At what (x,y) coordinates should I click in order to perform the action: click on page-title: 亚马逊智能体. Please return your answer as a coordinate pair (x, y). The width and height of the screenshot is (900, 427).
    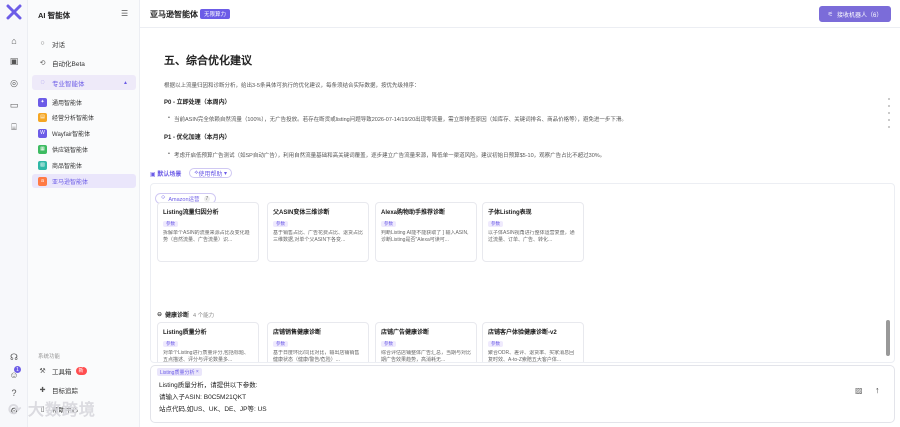
    Looking at the image, I should click on (174, 14).